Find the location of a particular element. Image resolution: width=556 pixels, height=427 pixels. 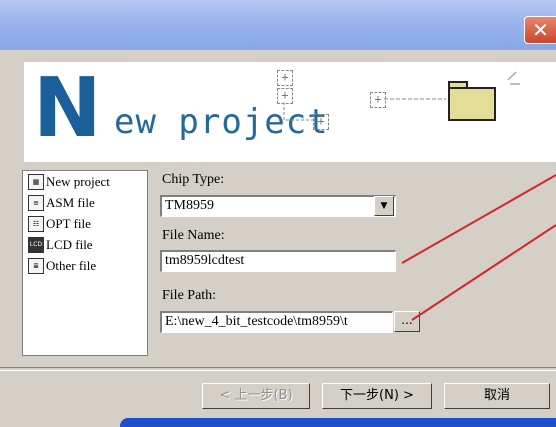

cancel-button: 取消 is located at coordinates (497, 396).